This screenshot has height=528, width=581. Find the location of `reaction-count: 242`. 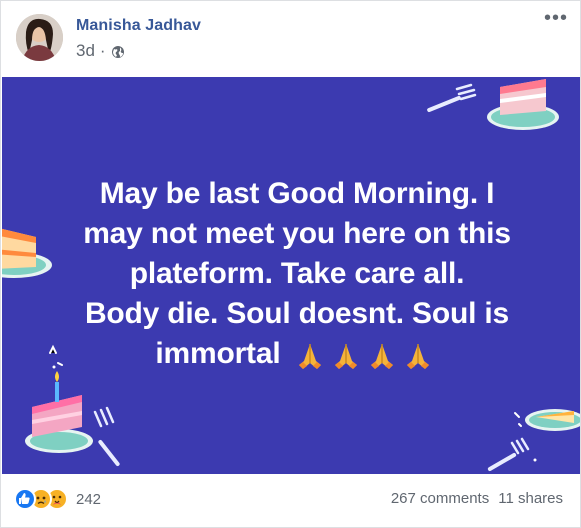

reaction-count: 242 is located at coordinates (88, 499).